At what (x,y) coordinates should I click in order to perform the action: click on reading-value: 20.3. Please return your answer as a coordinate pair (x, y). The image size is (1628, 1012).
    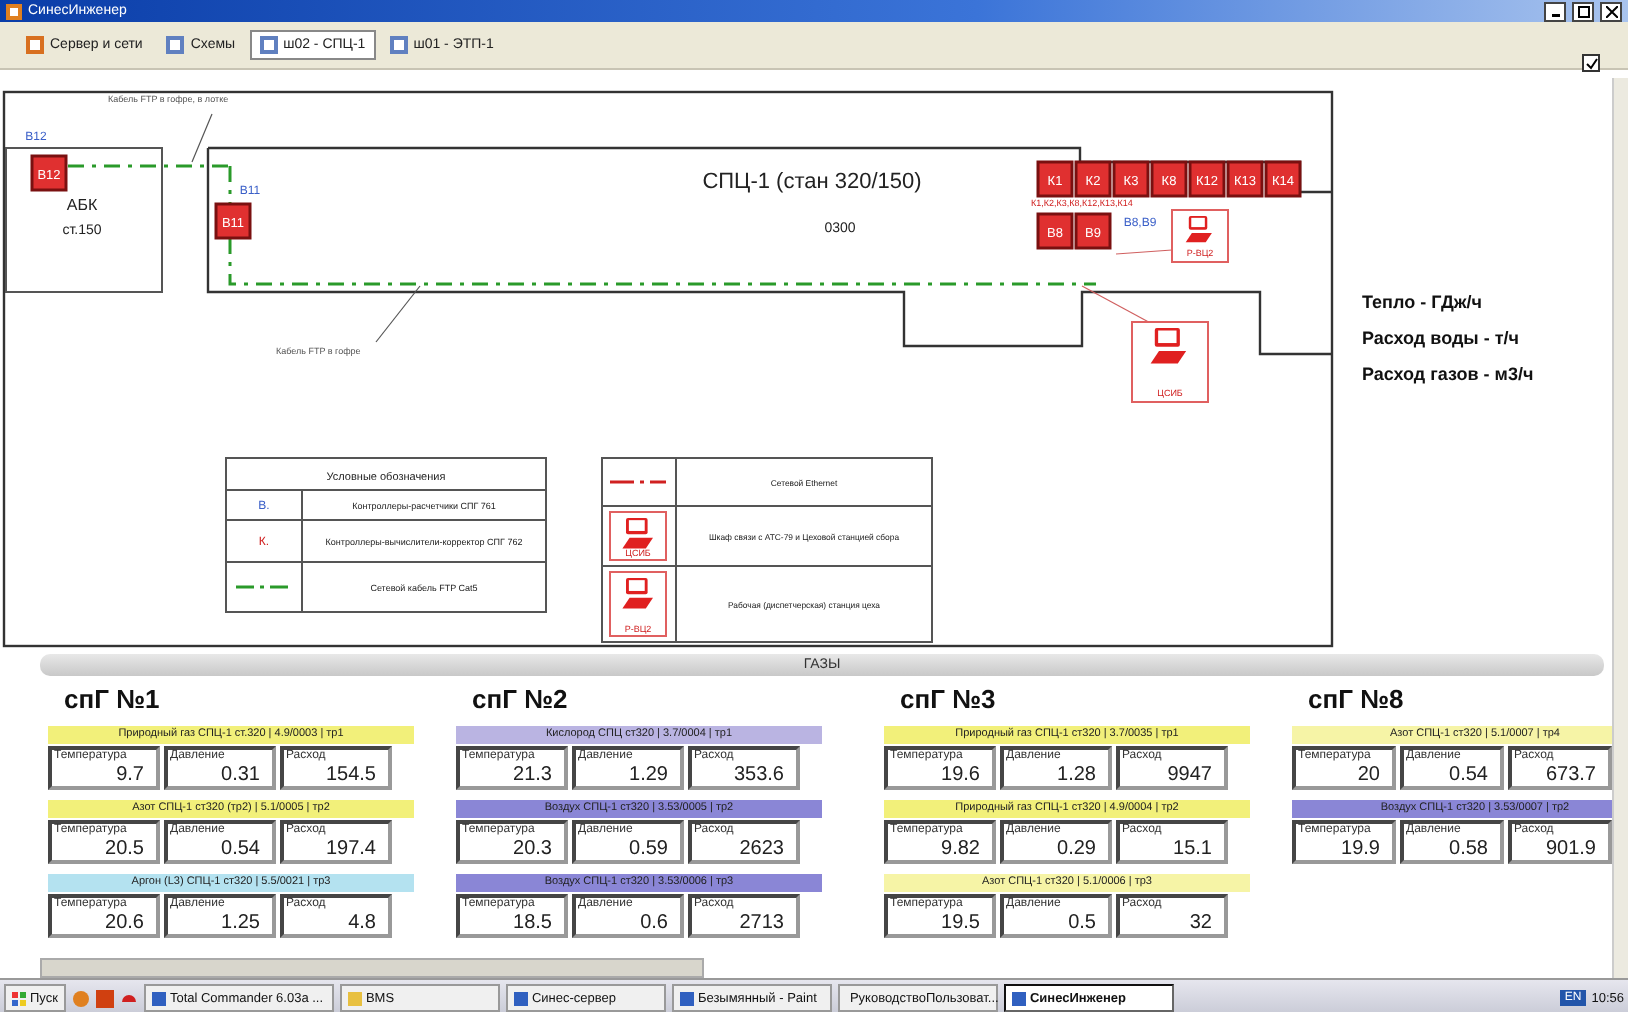
    Looking at the image, I should click on (532, 849).